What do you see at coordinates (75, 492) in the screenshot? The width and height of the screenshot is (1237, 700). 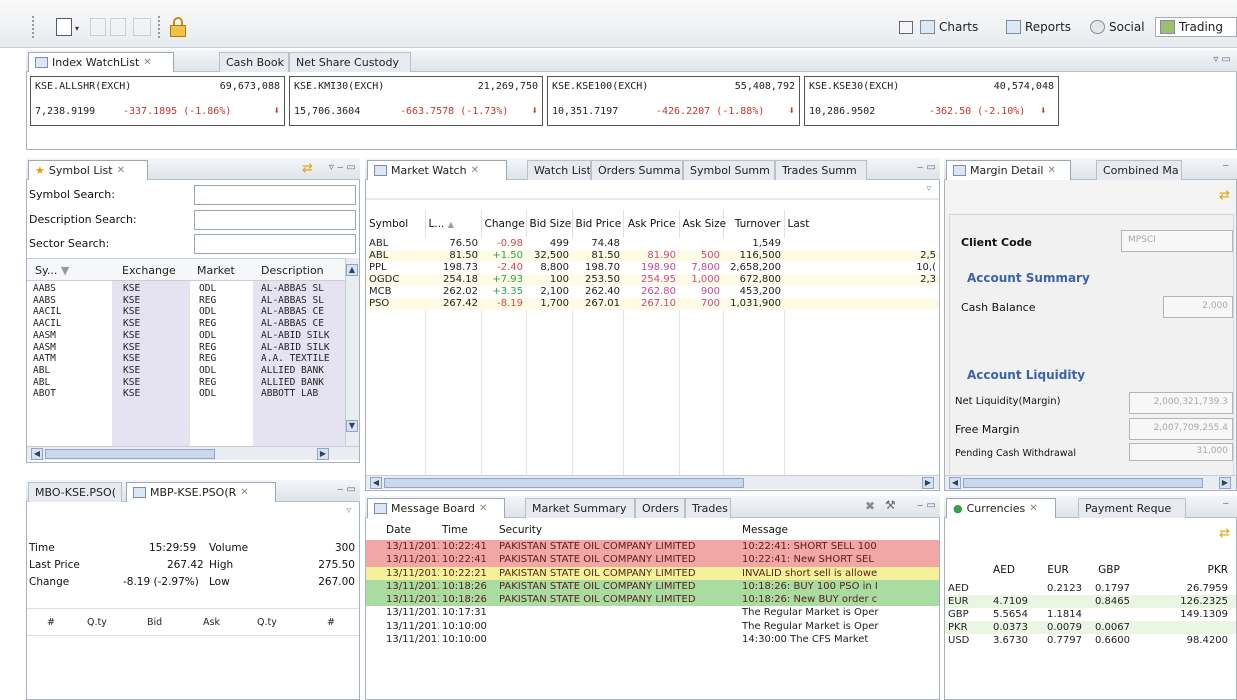 I see `tab-mbo: MBO-KSE.PSO(` at bounding box center [75, 492].